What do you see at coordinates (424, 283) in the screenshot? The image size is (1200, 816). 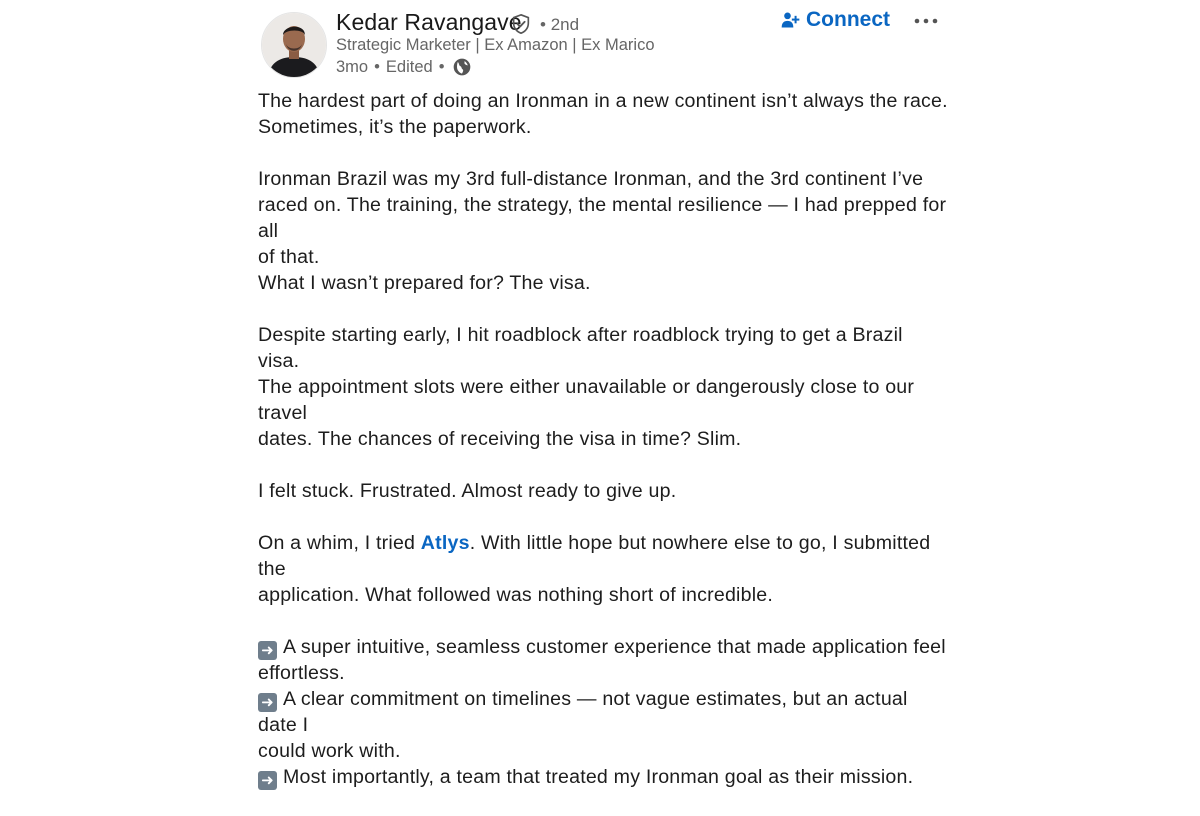 I see `text-line: What I wasn’t prepared for? The visa.` at bounding box center [424, 283].